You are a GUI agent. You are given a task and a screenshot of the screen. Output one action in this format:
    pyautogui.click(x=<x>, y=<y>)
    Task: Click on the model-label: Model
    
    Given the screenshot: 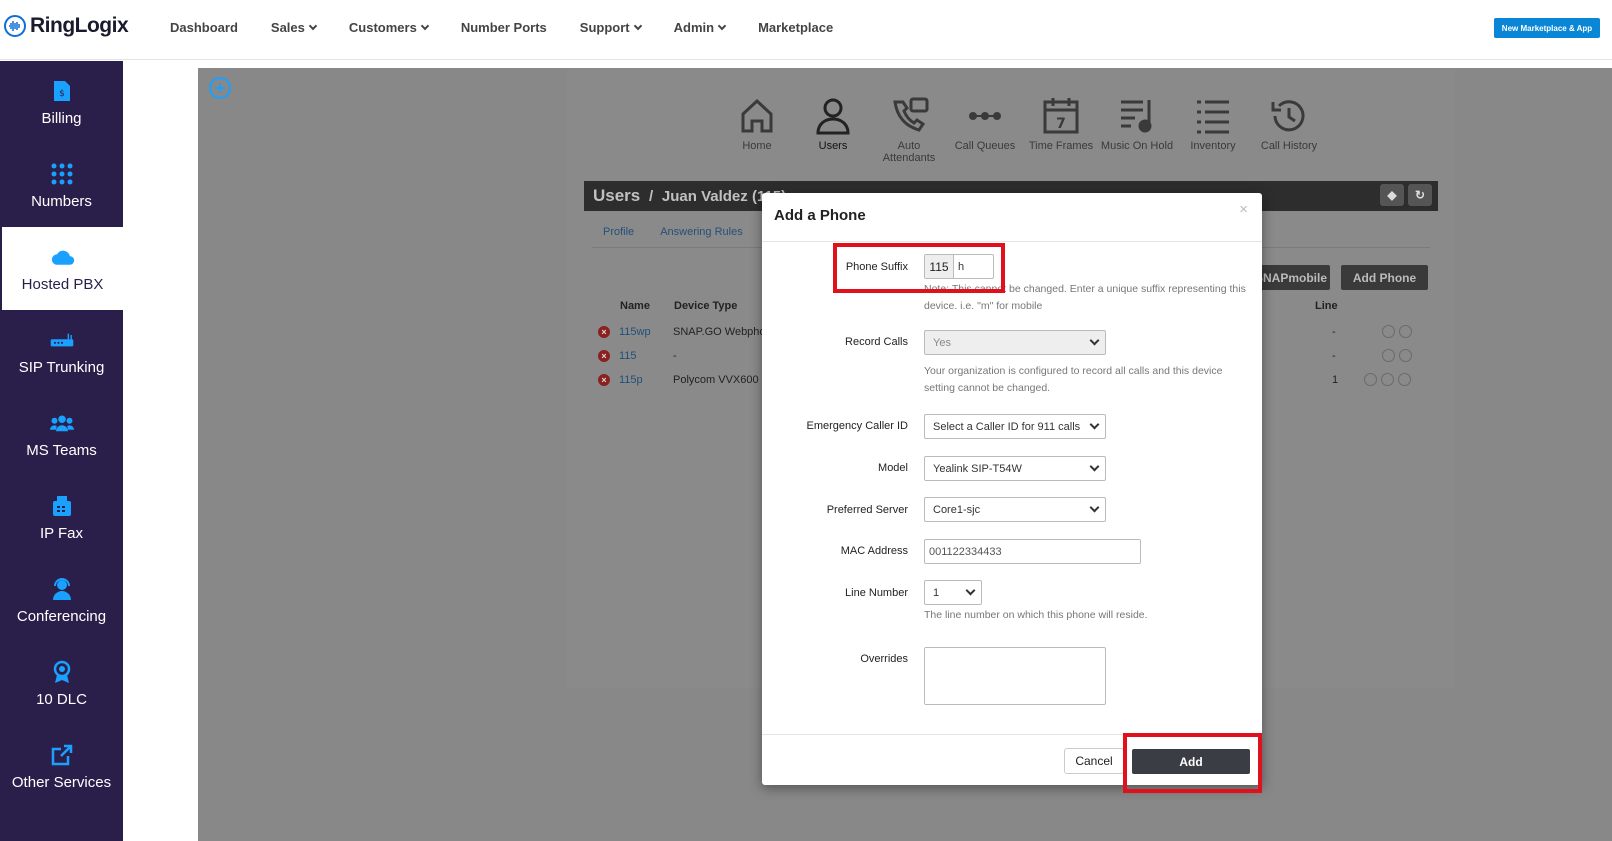 What is the action you would take?
    pyautogui.click(x=893, y=468)
    